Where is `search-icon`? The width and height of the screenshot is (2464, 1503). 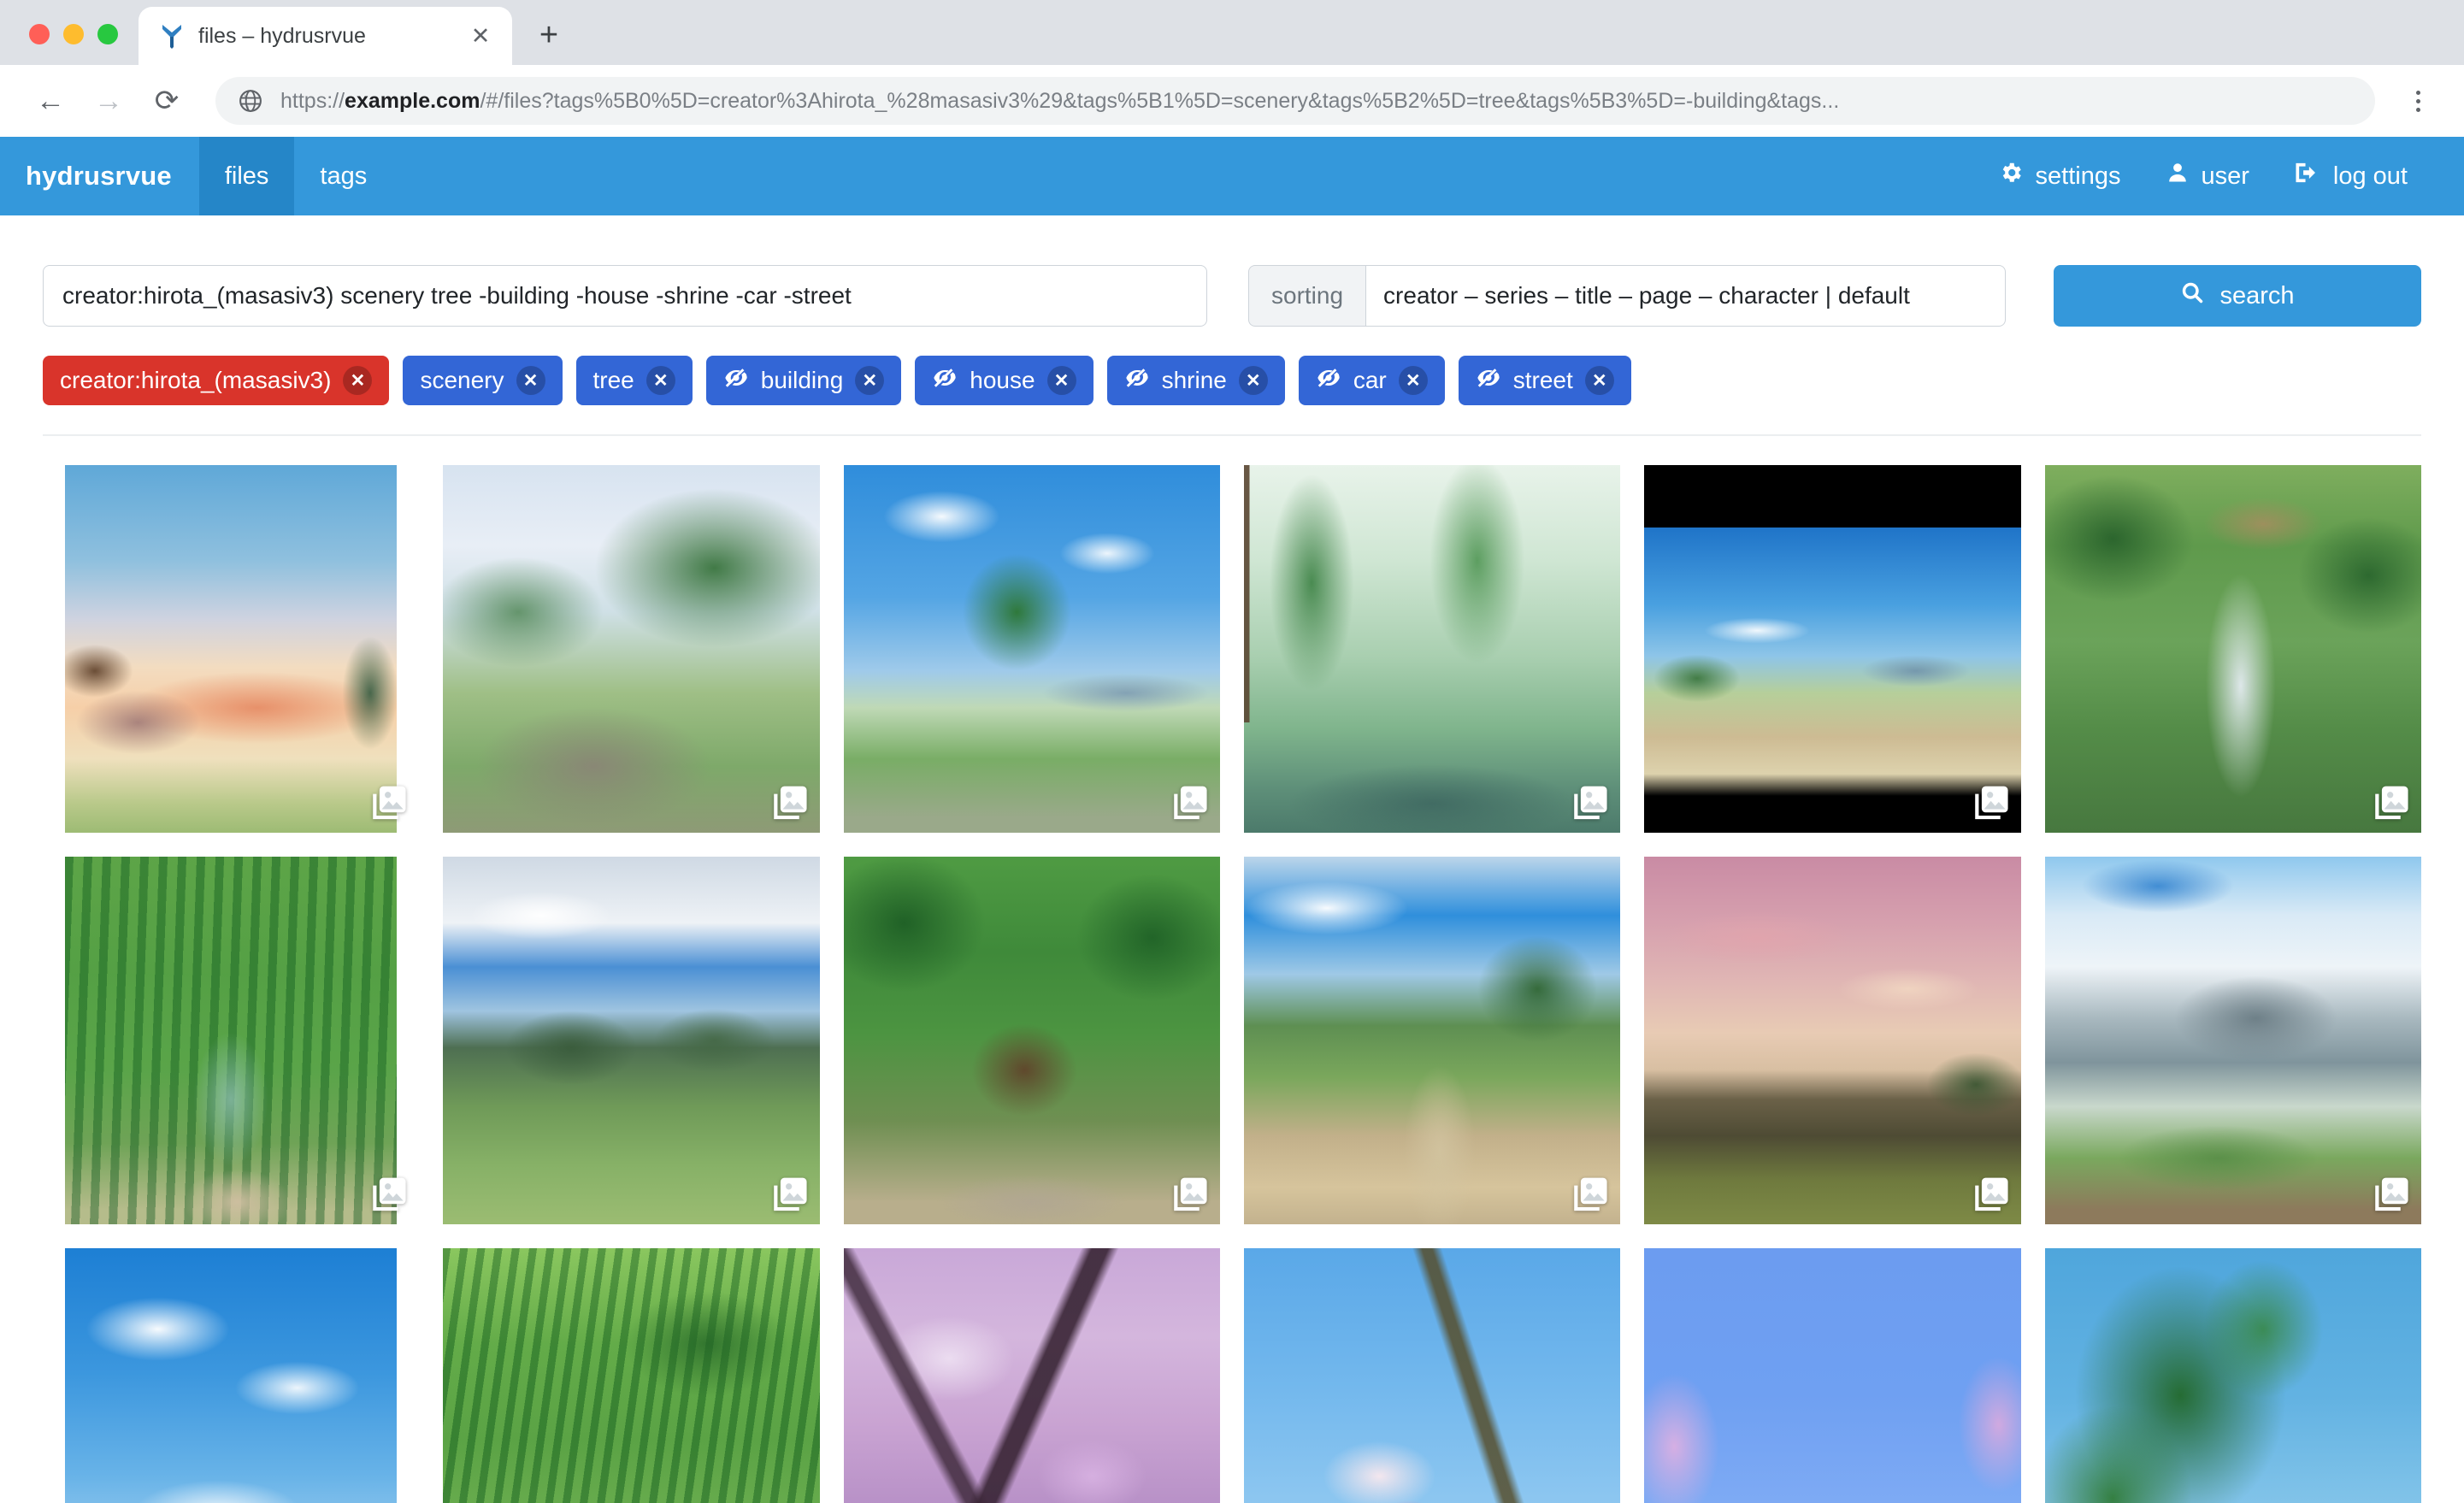 search-icon is located at coordinates (2192, 295).